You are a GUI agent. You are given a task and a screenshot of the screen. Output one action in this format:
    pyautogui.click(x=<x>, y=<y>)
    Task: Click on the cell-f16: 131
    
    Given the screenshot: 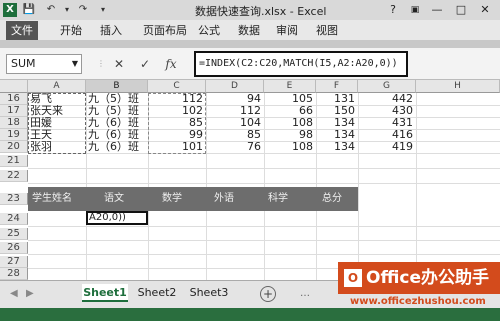 What is the action you would take?
    pyautogui.click(x=337, y=99)
    